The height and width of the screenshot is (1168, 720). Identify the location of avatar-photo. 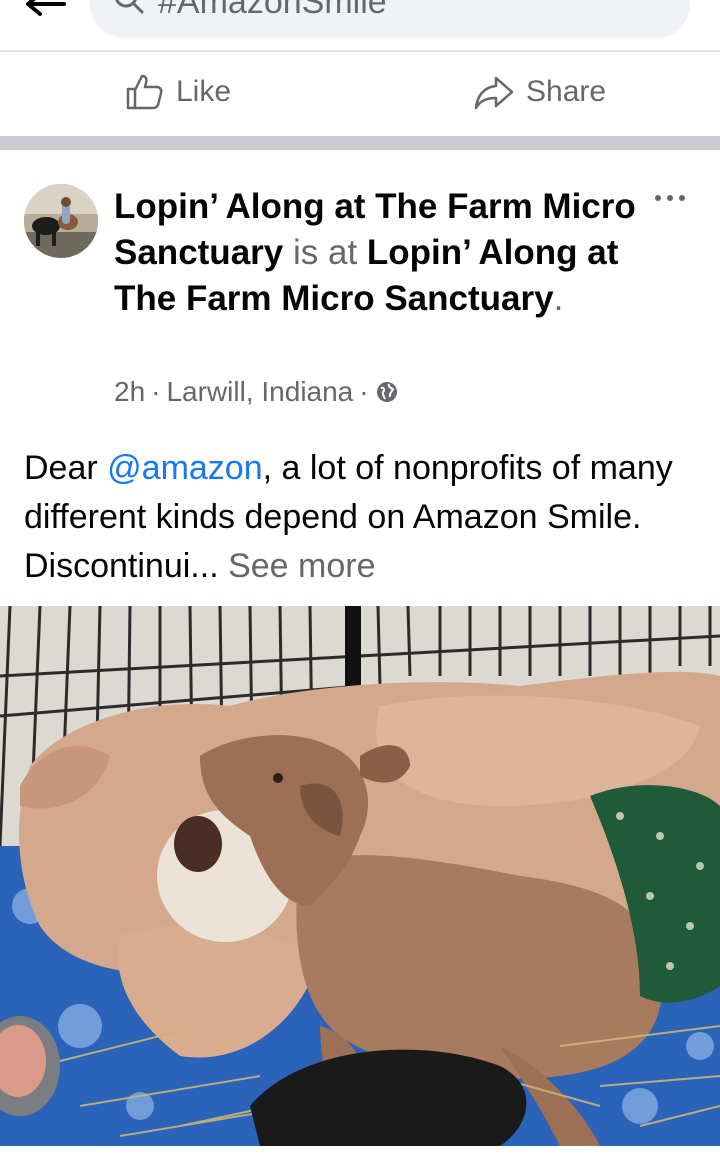
(61, 221).